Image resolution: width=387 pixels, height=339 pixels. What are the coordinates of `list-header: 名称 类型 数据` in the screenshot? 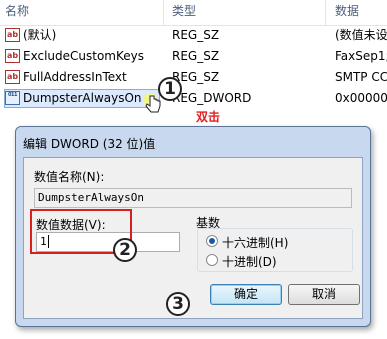 It's located at (193, 13).